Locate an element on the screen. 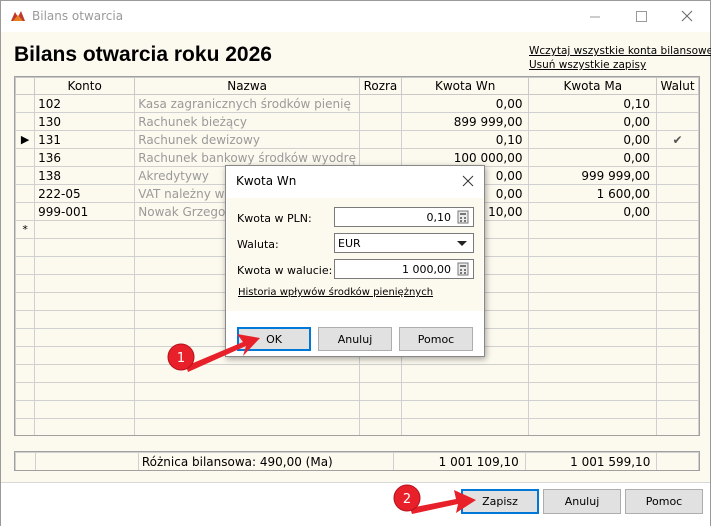 Image resolution: width=711 pixels, height=526 pixels. column-header-rozra: Rozra is located at coordinates (380, 86).